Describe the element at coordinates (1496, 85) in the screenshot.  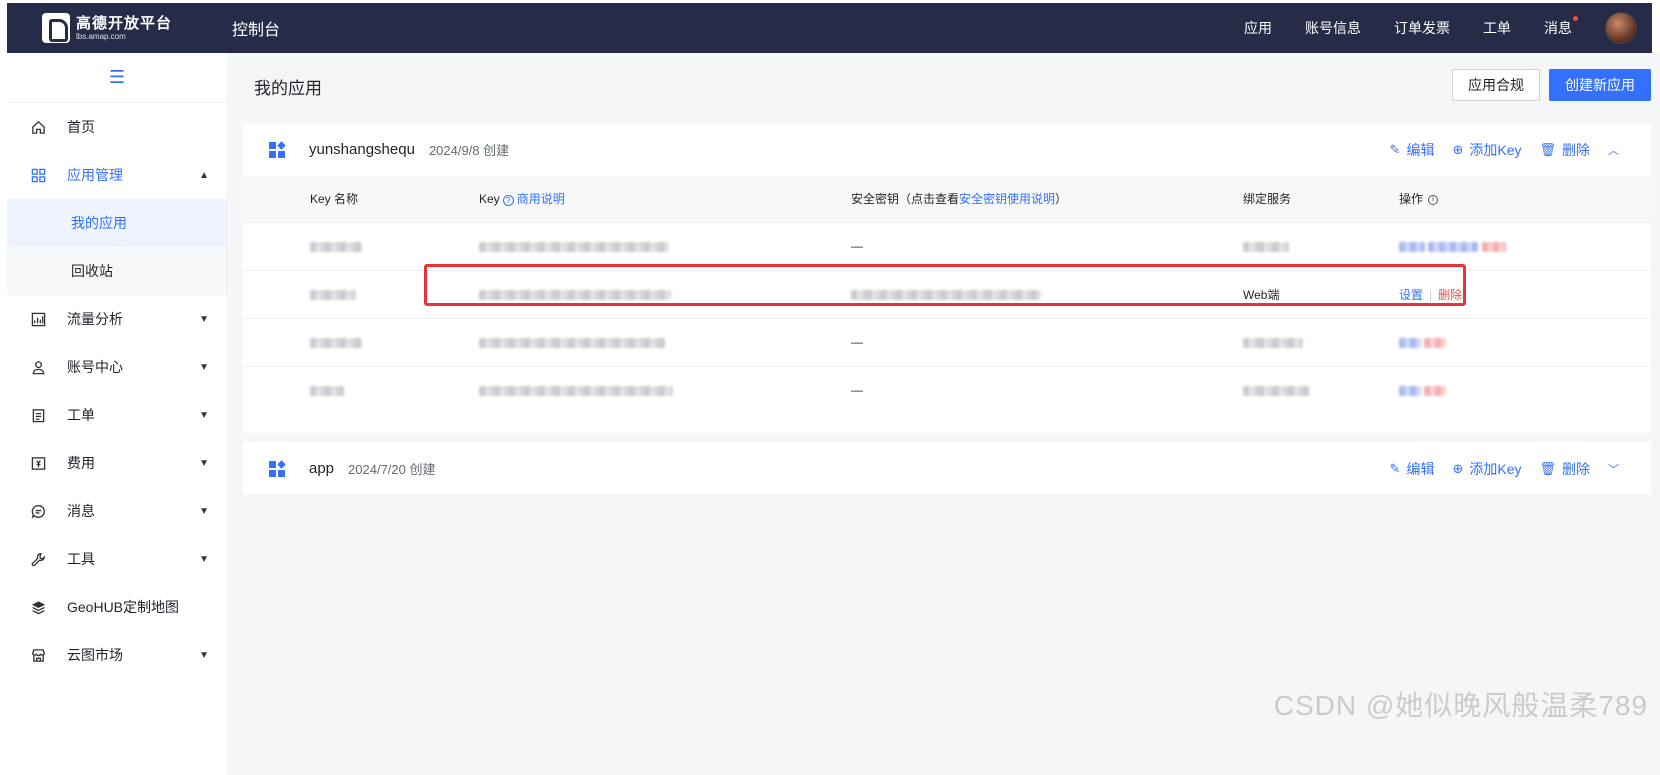
I see `app-compliance-button: 应用合规` at that location.